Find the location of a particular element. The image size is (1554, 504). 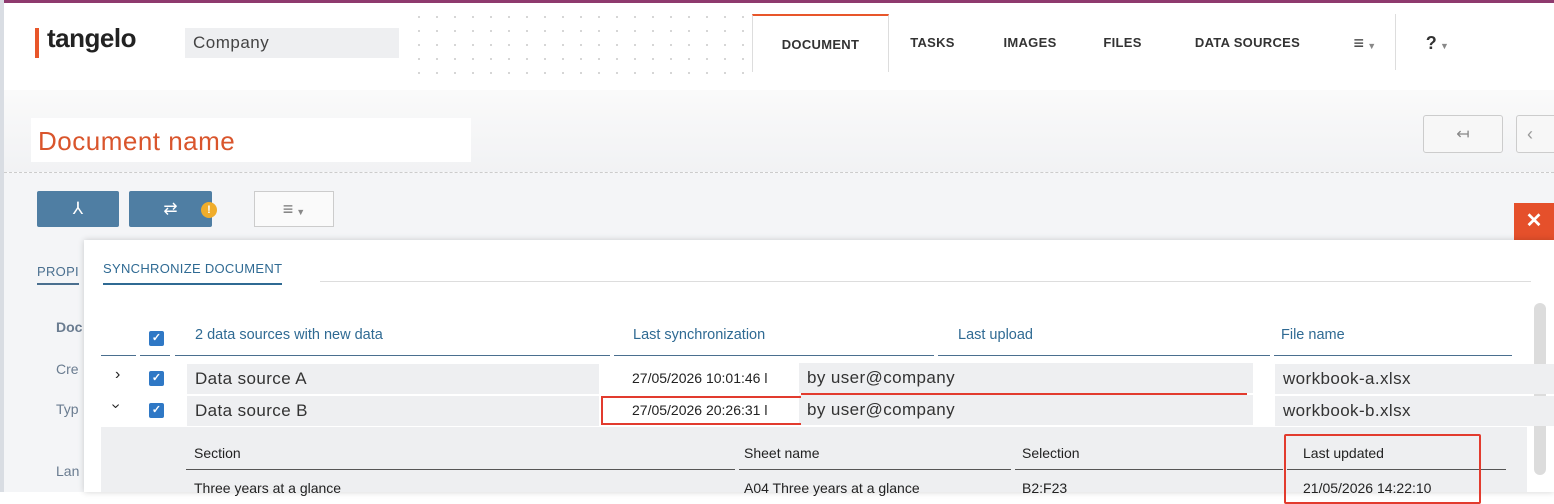

previous-button: ‹ is located at coordinates (1535, 134).